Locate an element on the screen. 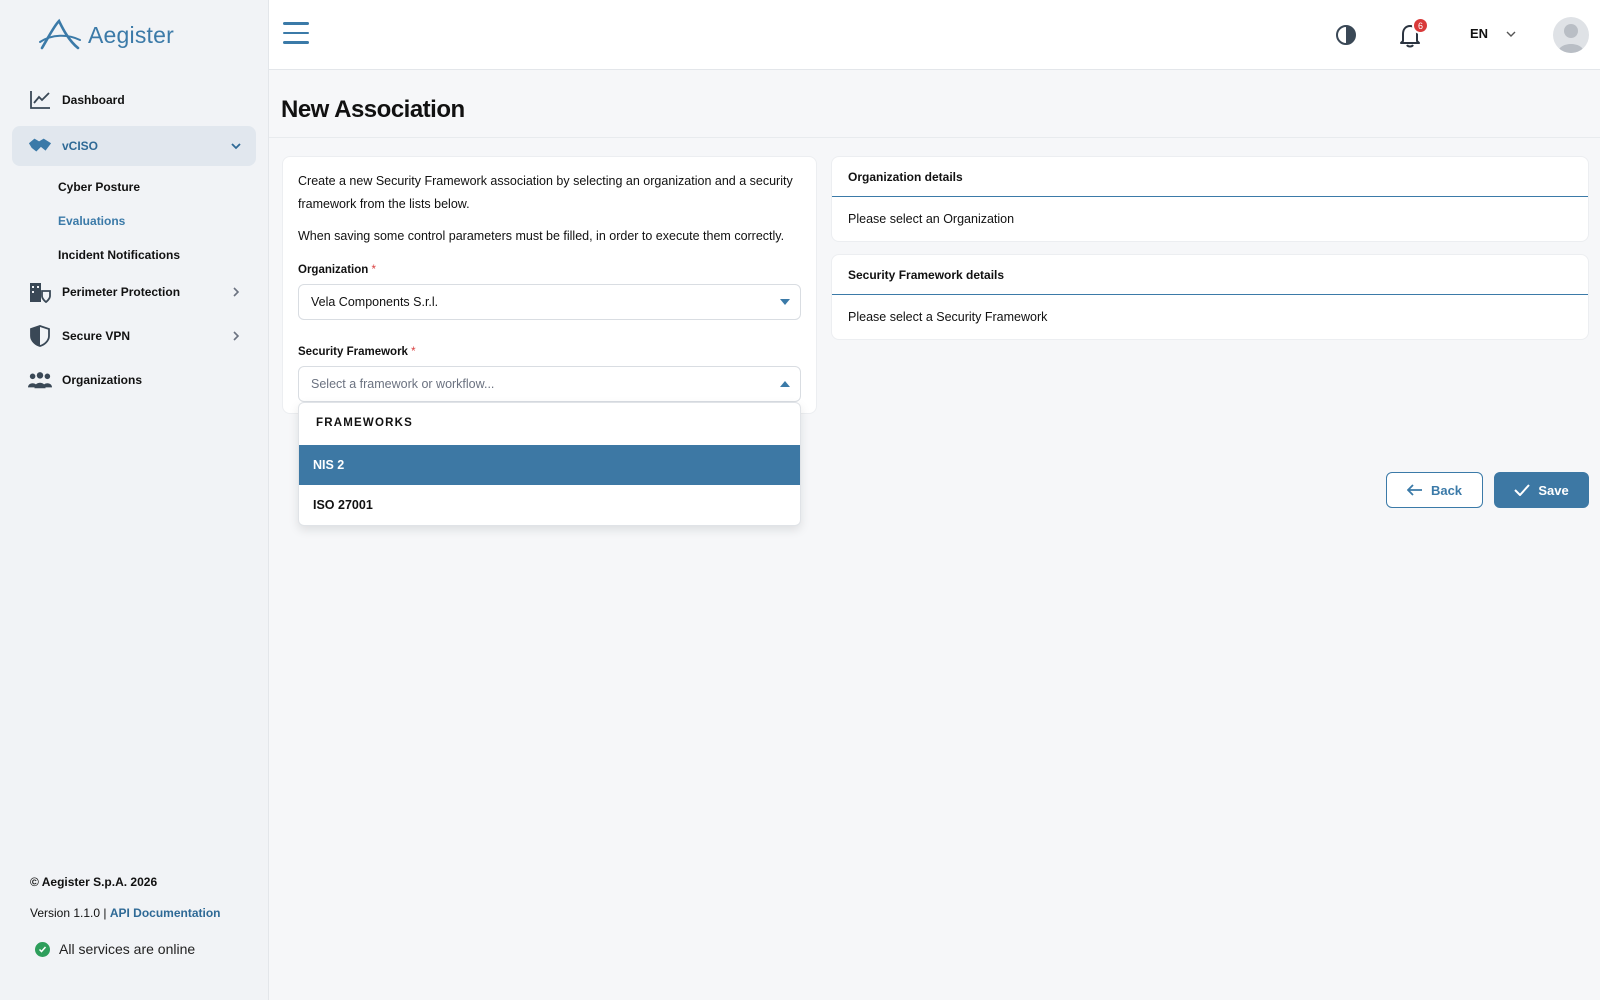  theme-toggle-icon is located at coordinates (1346, 35).